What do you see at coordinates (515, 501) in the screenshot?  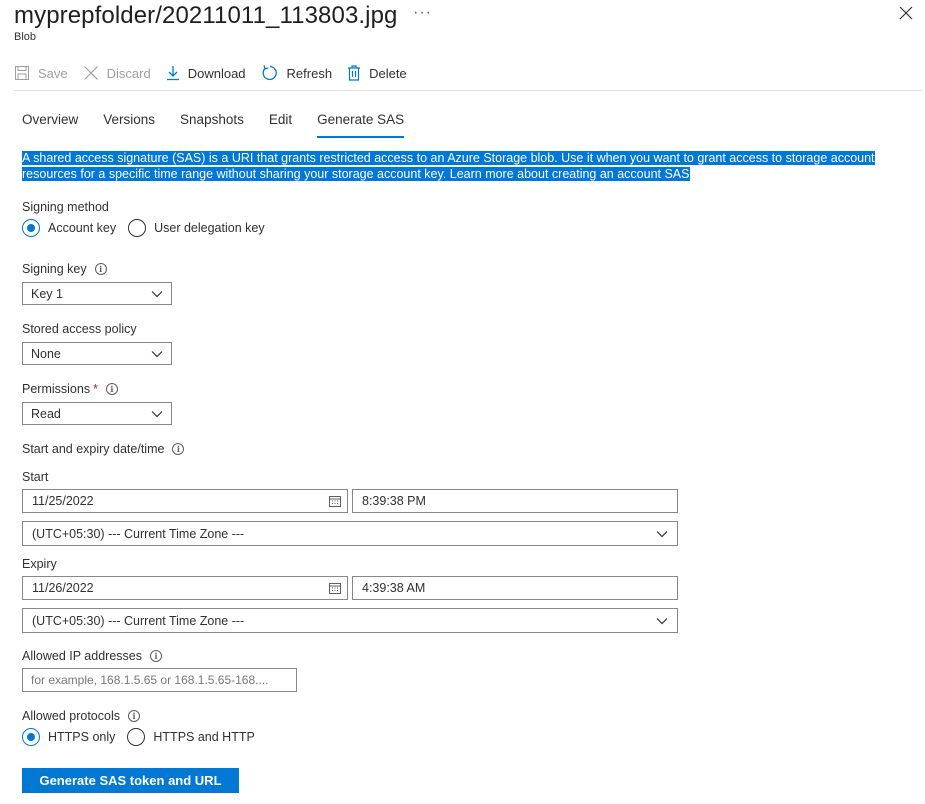 I see `start-time-field: 8:39:38 PM` at bounding box center [515, 501].